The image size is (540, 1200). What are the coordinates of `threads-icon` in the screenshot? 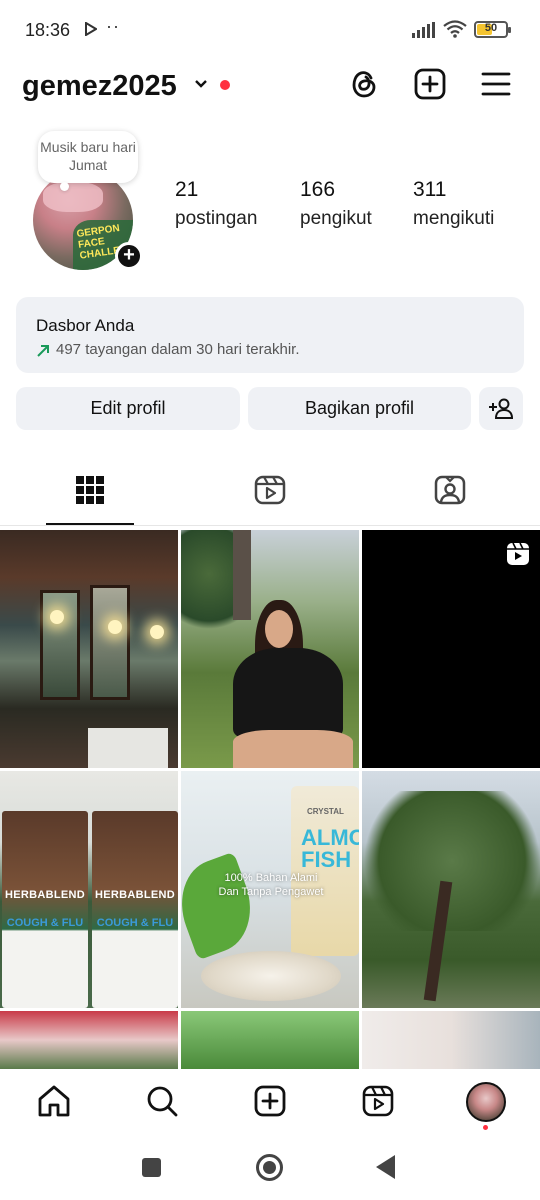 It's located at (364, 84).